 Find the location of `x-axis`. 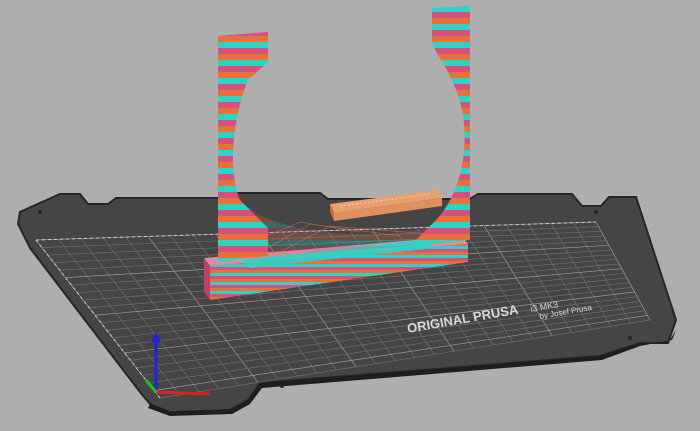

x-axis is located at coordinates (183, 393).